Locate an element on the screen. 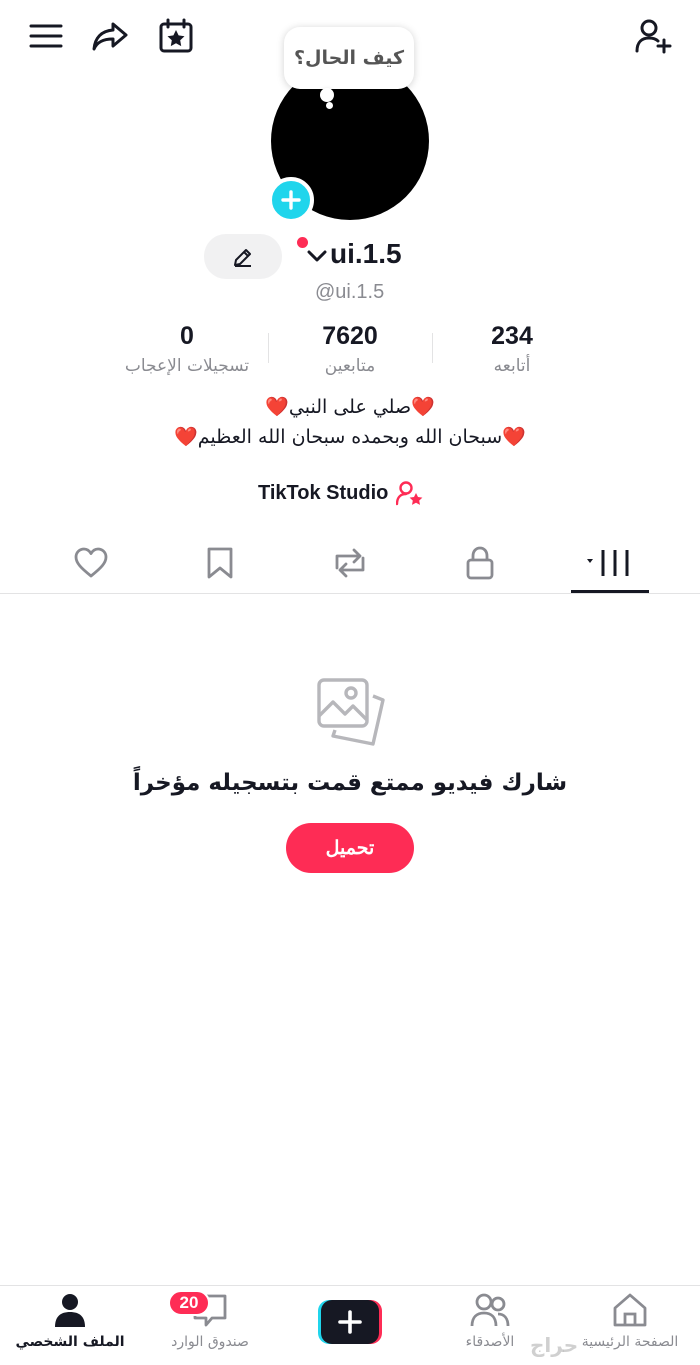 The image size is (700, 1365). creator-star-icon is located at coordinates (409, 493).